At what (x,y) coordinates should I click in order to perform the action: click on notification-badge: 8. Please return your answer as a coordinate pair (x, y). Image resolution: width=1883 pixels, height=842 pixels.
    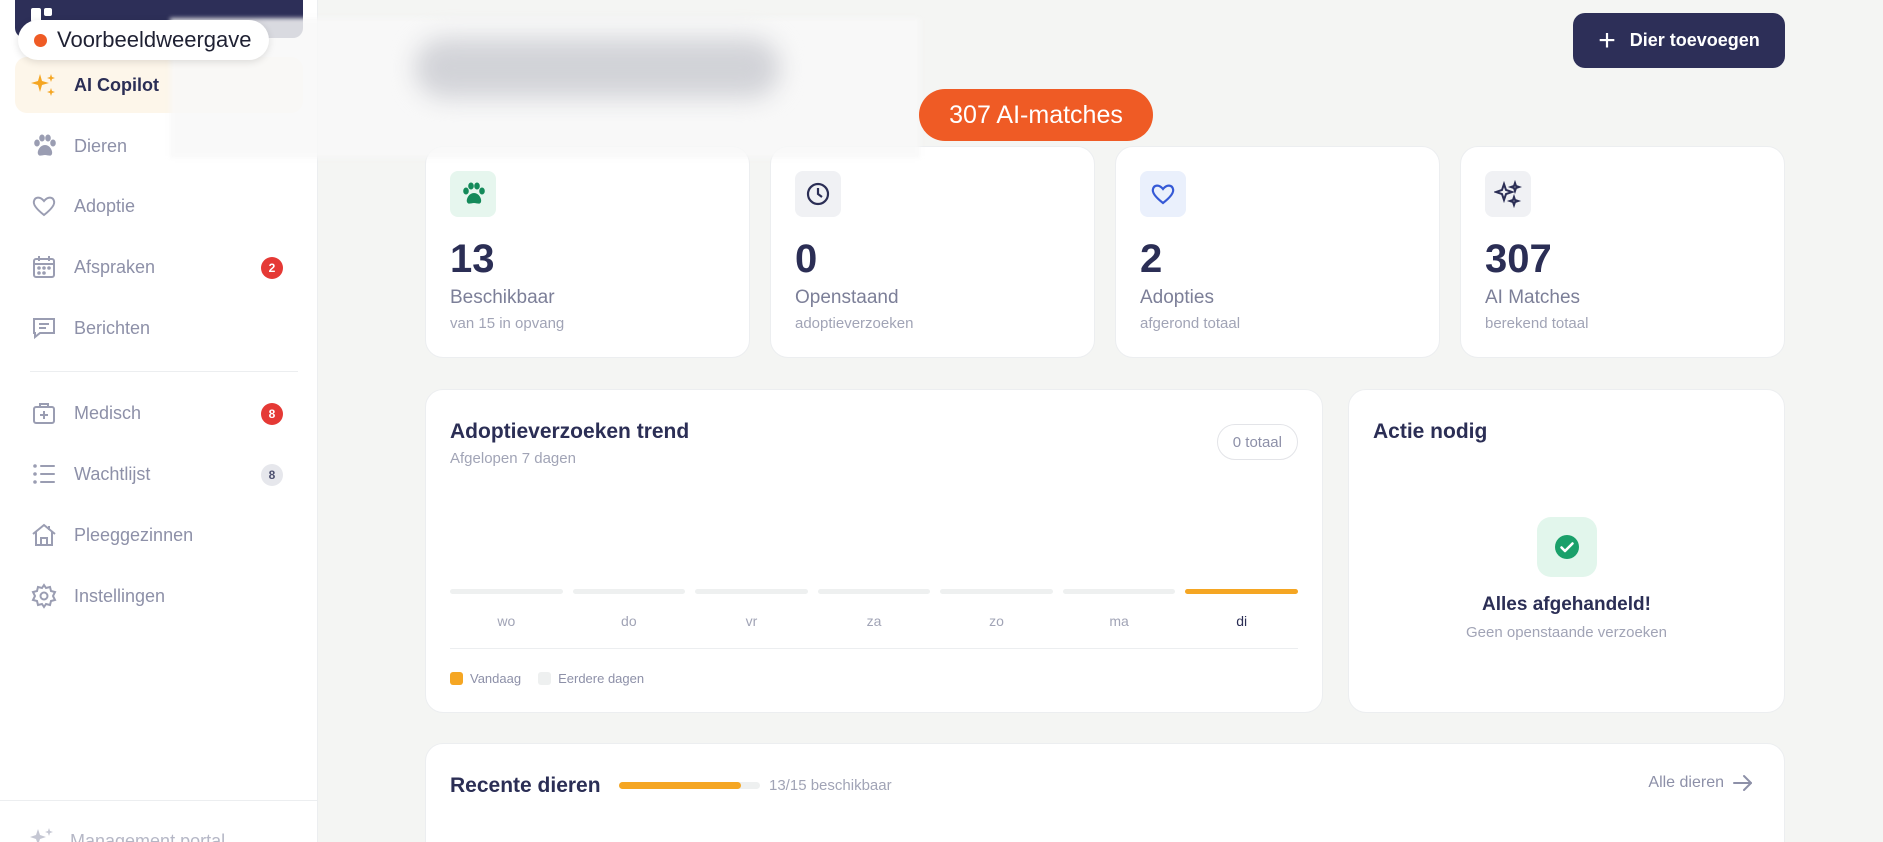
    Looking at the image, I should click on (272, 414).